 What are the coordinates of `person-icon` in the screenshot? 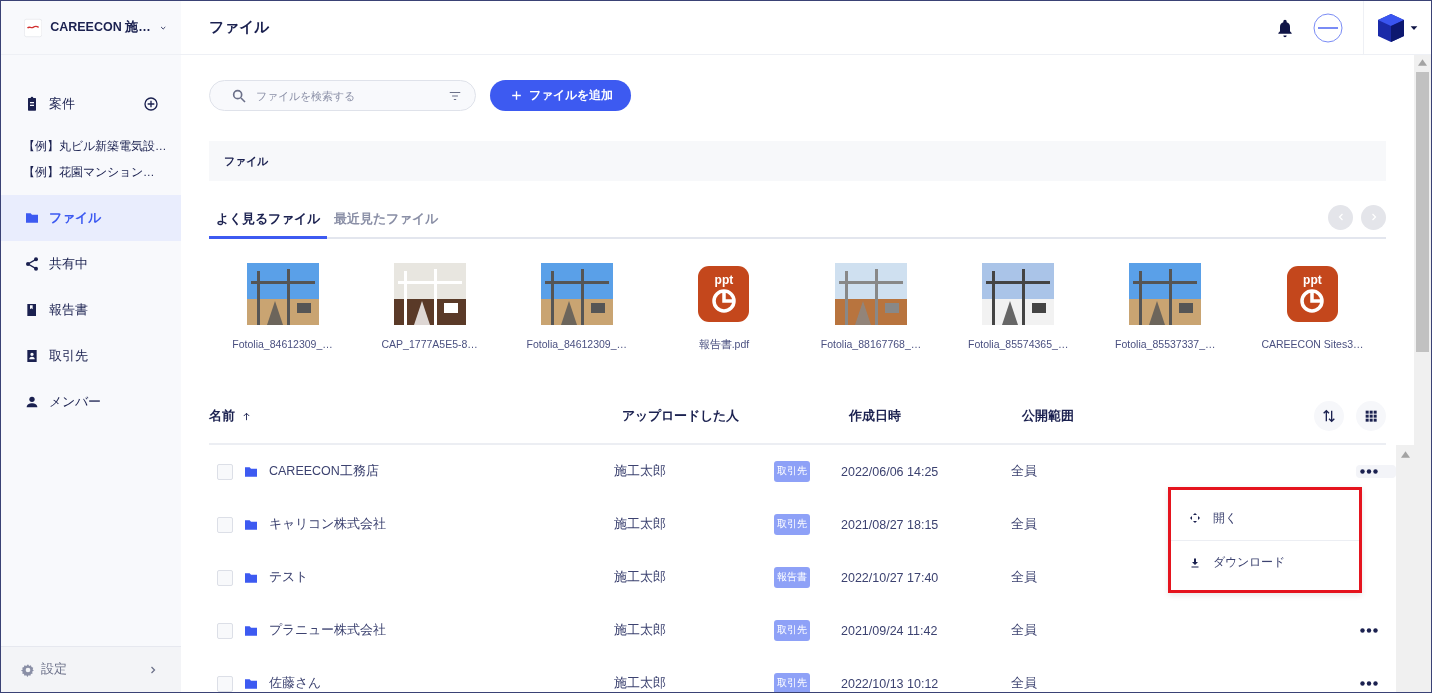 It's located at (32, 402).